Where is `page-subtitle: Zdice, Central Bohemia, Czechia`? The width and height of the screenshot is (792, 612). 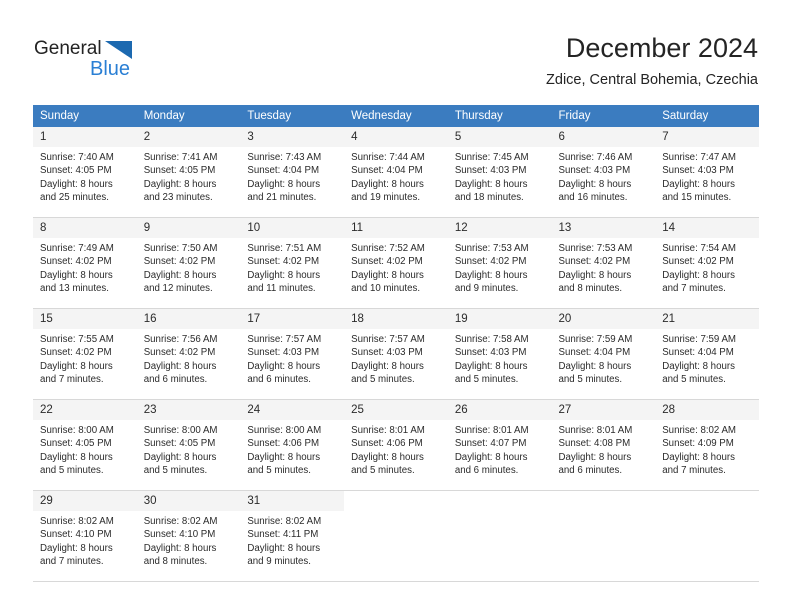 page-subtitle: Zdice, Central Bohemia, Czechia is located at coordinates (652, 80).